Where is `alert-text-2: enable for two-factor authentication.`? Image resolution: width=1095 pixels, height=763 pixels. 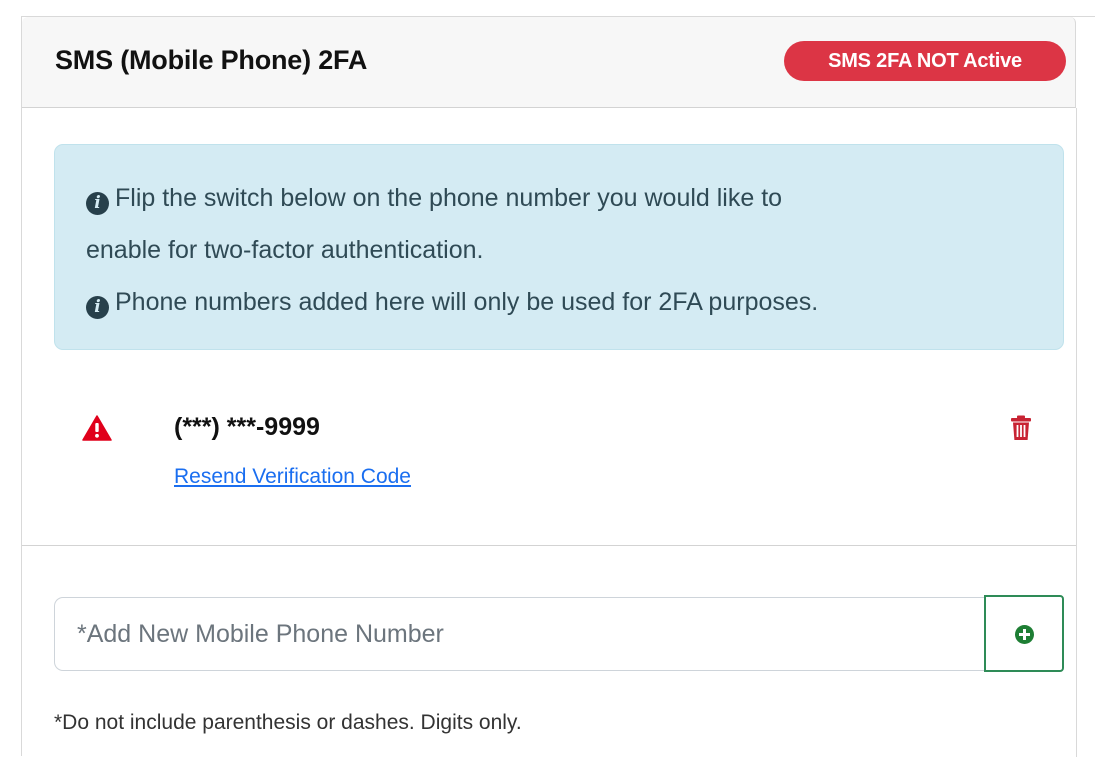
alert-text-2: enable for two-factor authentication. is located at coordinates (285, 250).